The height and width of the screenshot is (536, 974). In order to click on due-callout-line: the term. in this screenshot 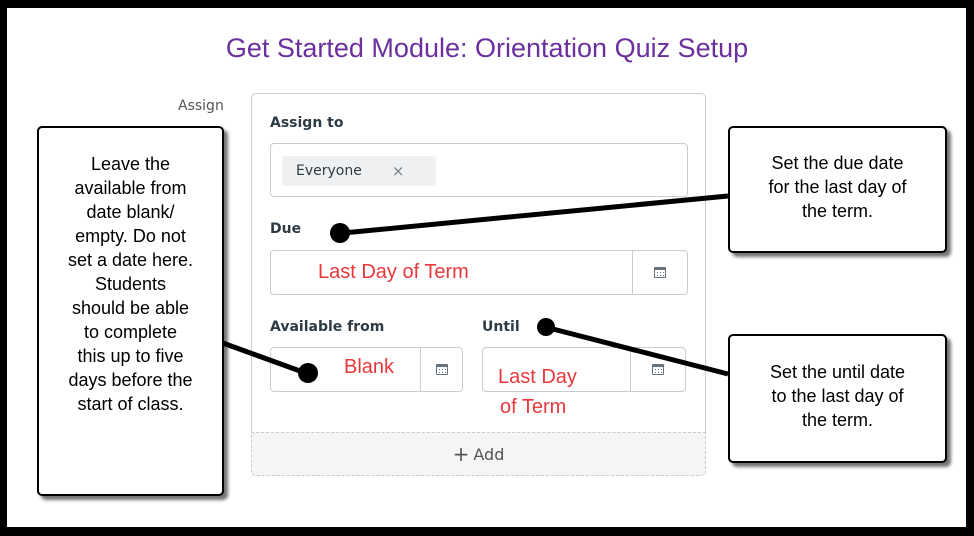, I will do `click(837, 211)`.